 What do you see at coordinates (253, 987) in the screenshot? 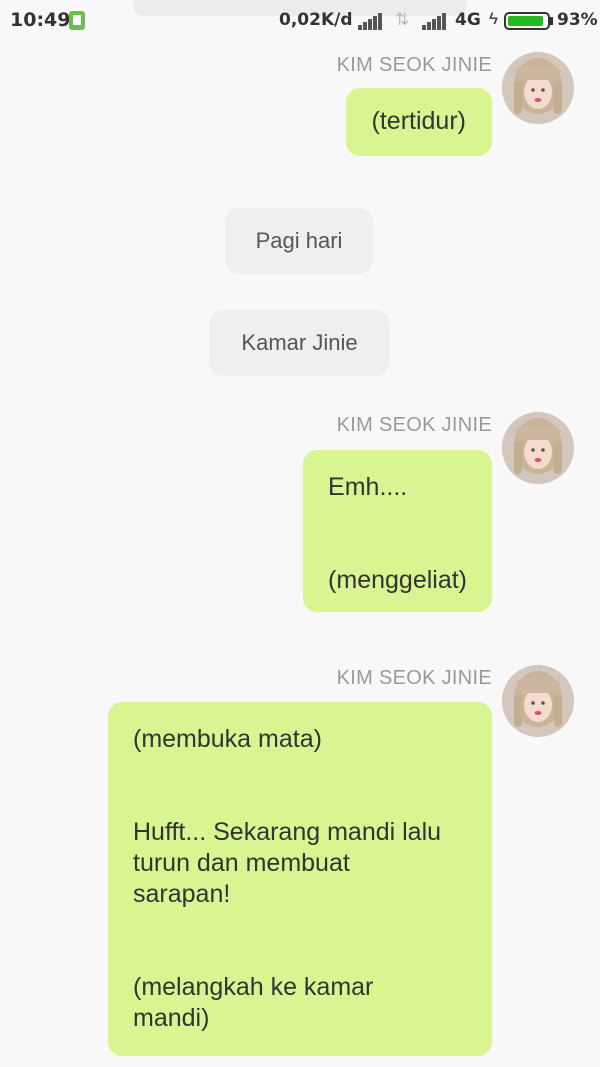
I see `message-line: (melangkah ke kamar` at bounding box center [253, 987].